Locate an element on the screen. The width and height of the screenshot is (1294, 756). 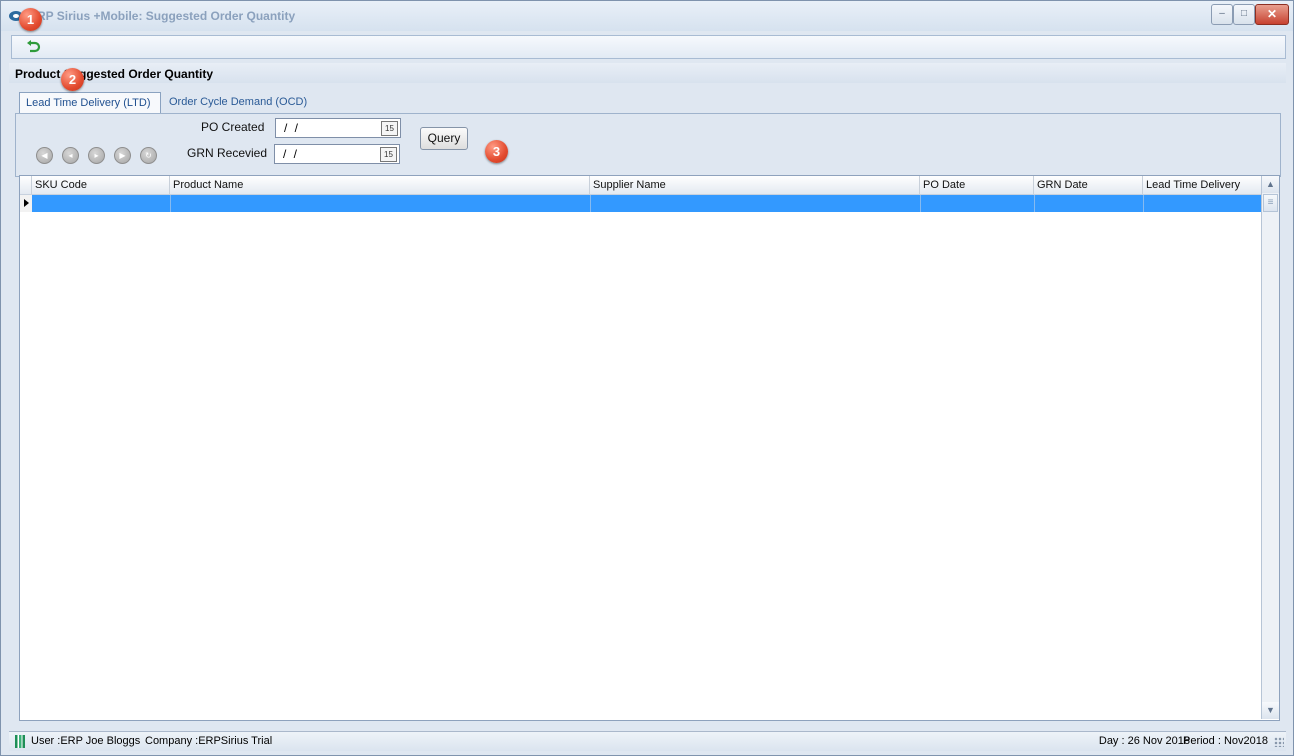
po-created-date-field: / / 15 is located at coordinates (338, 128).